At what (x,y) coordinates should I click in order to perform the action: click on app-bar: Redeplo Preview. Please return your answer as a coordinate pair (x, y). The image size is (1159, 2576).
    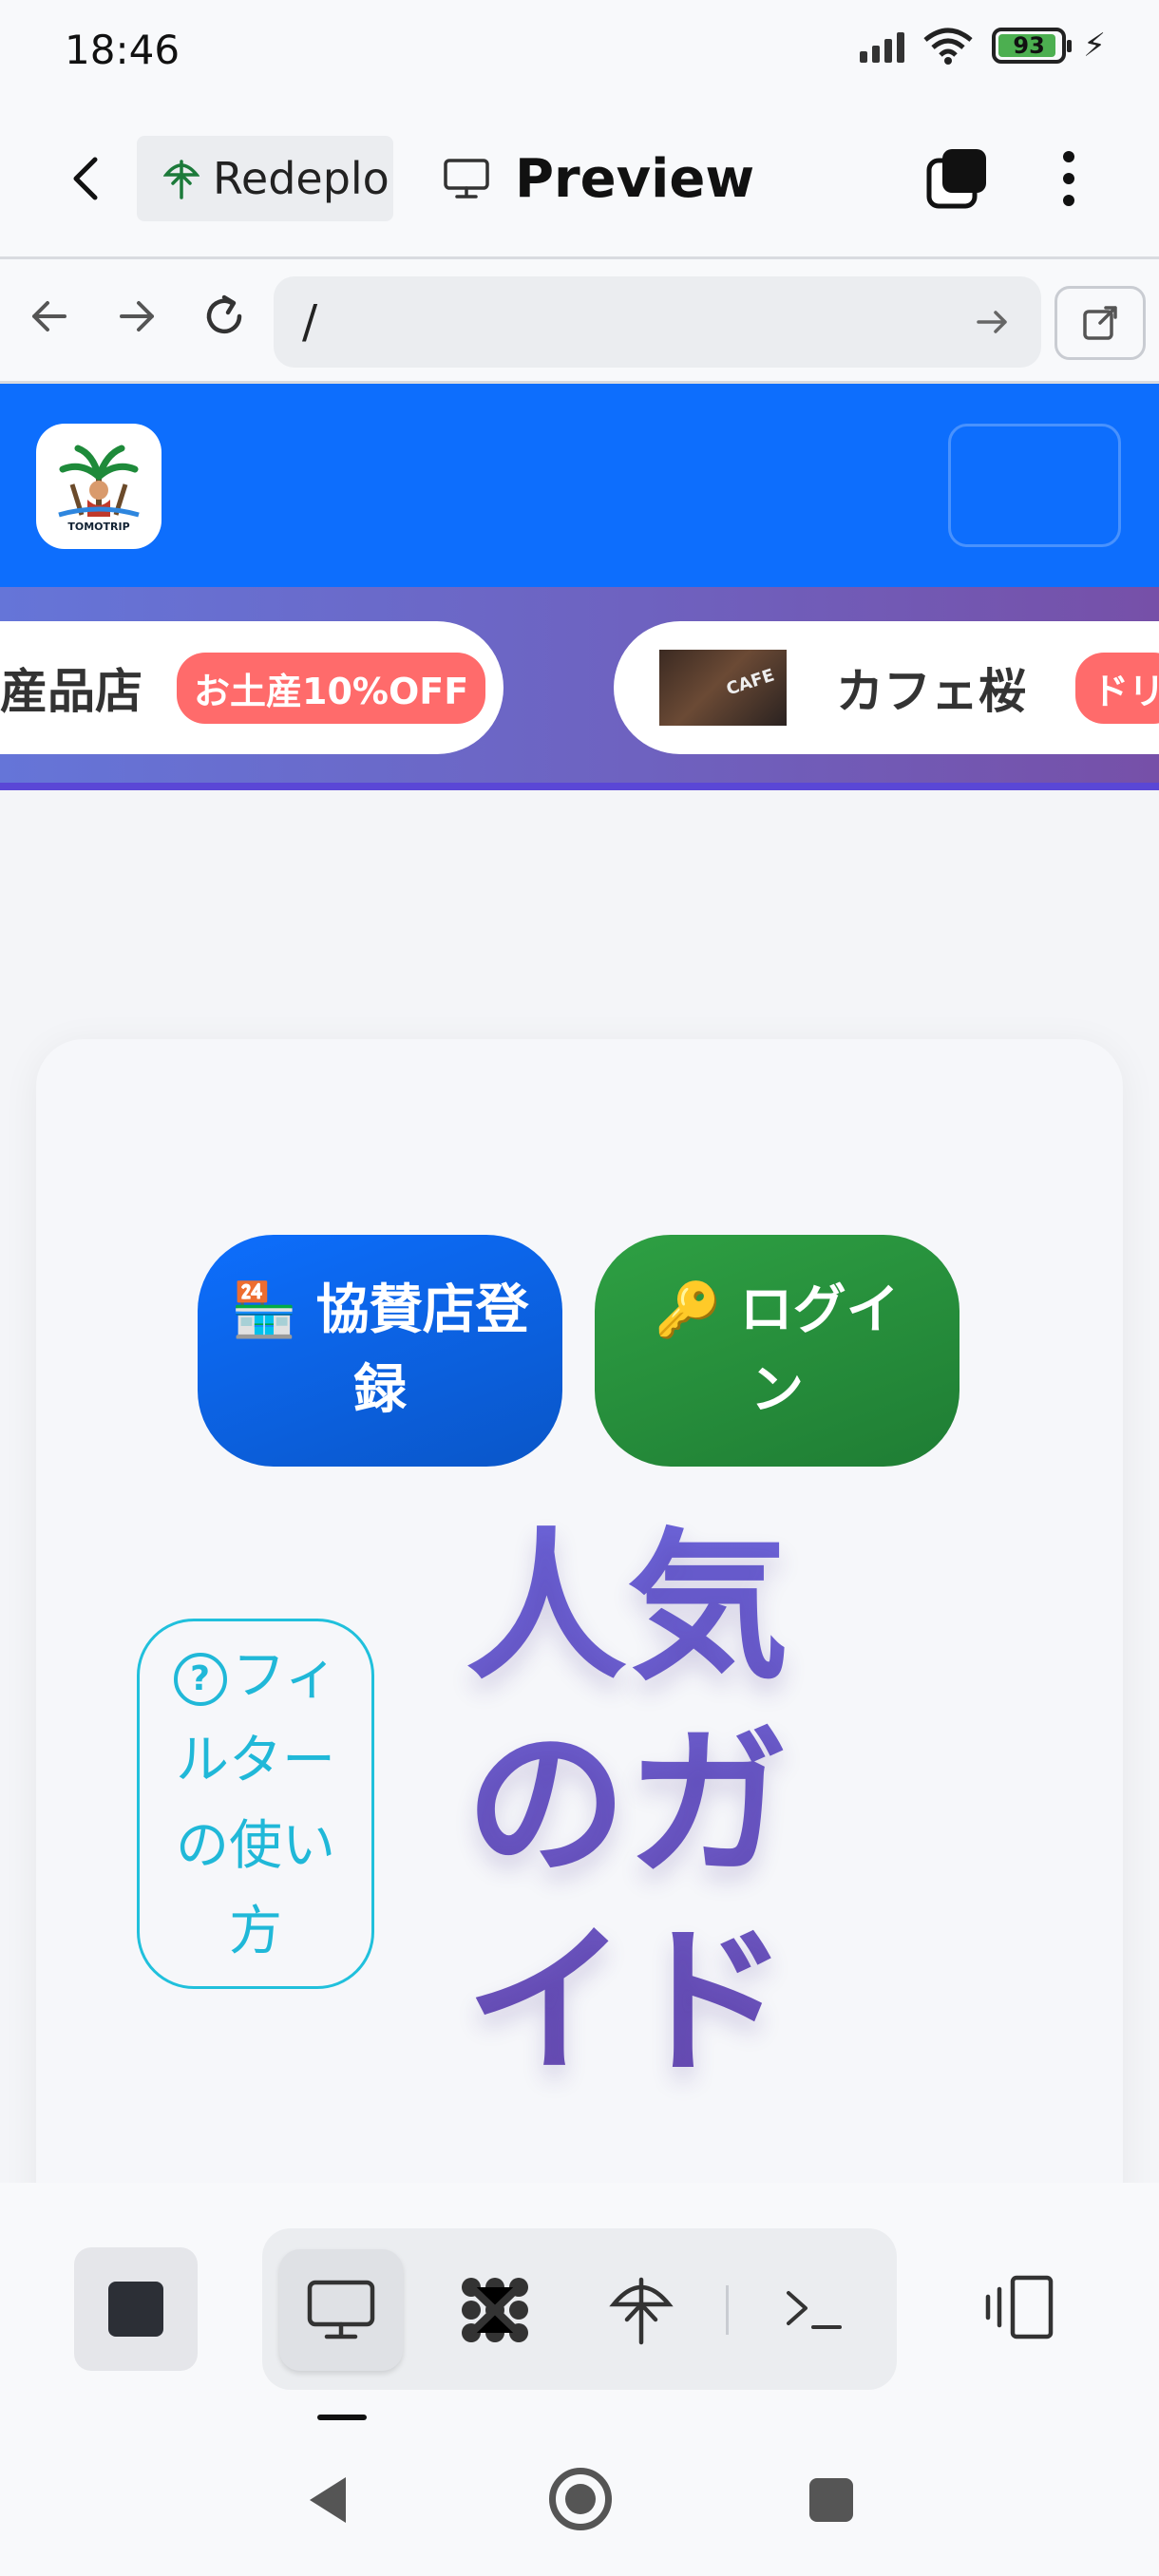
    Looking at the image, I should click on (579, 180).